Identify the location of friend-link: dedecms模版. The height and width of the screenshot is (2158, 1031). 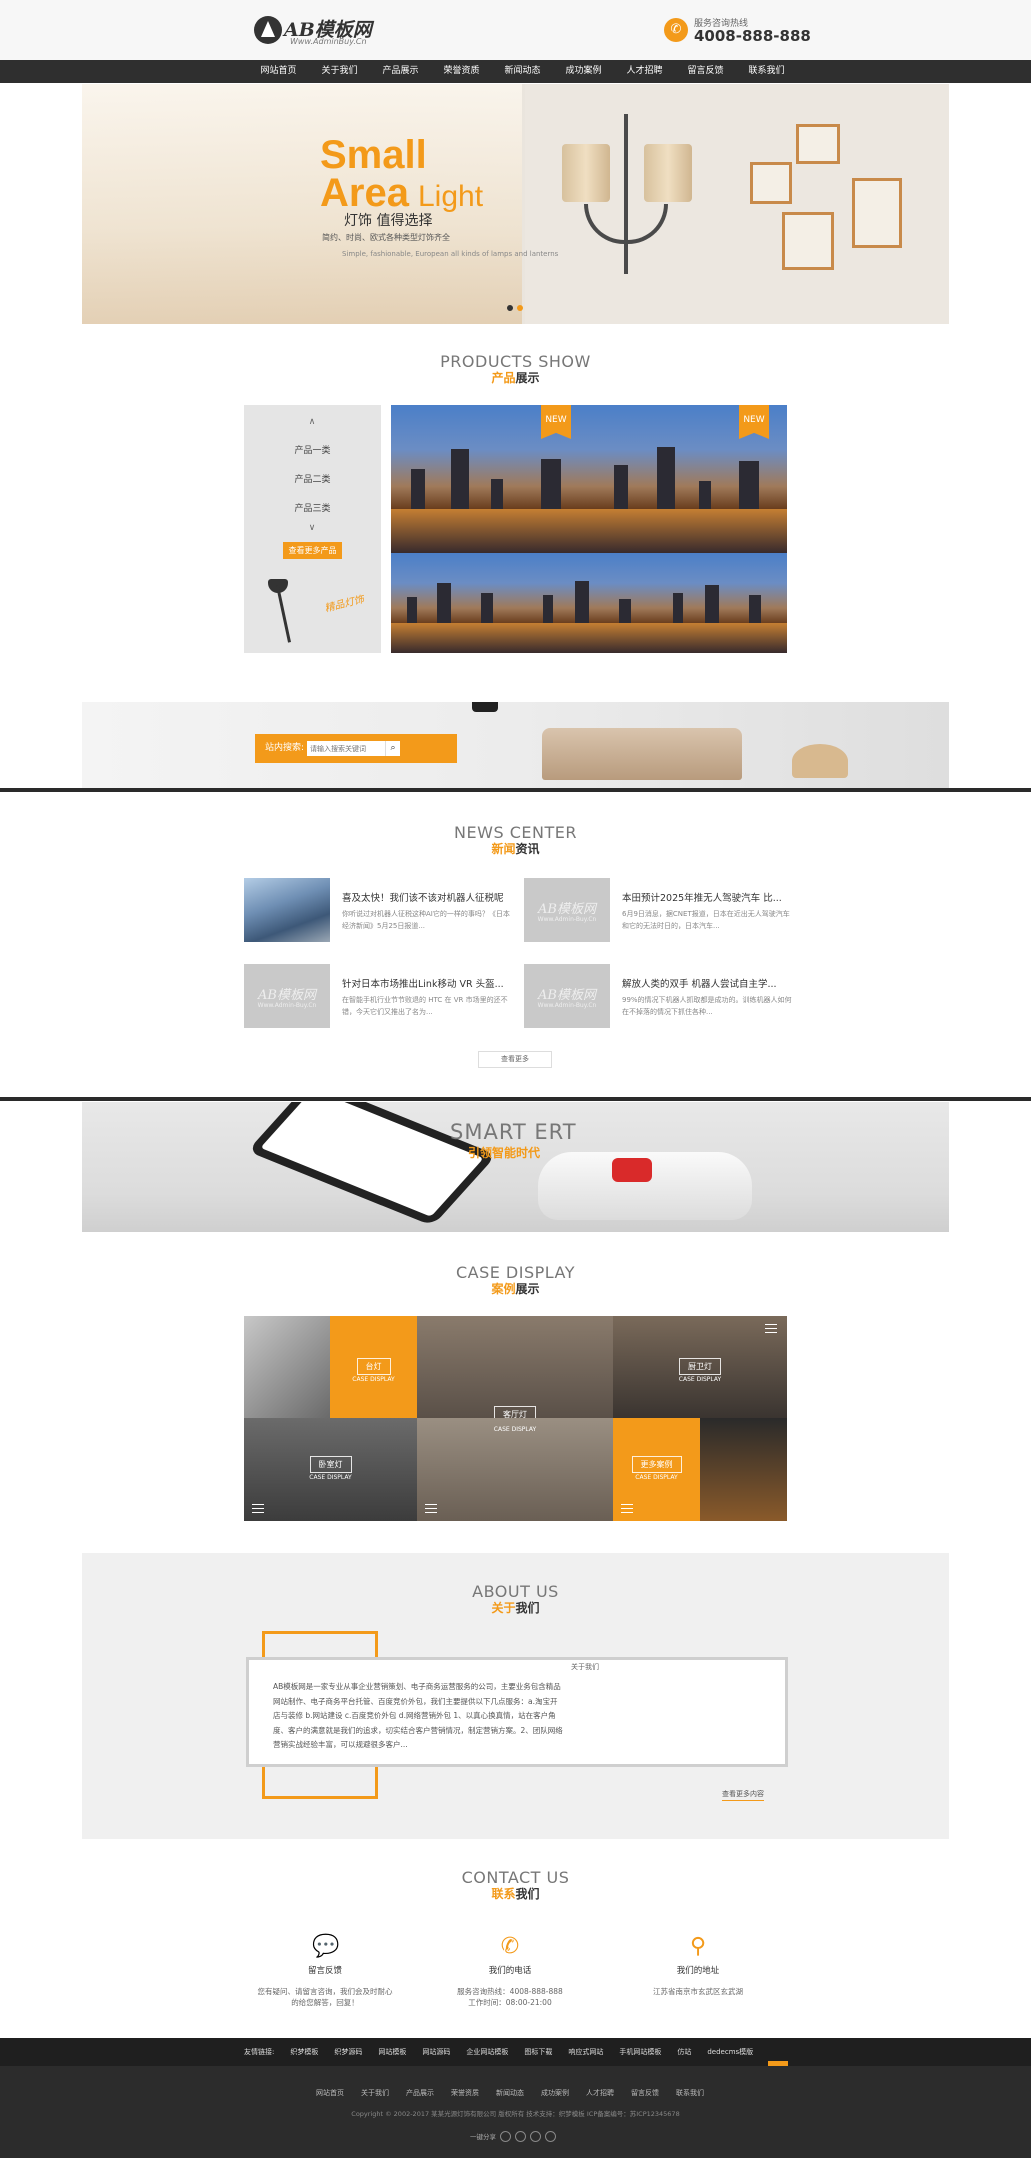
(730, 2052).